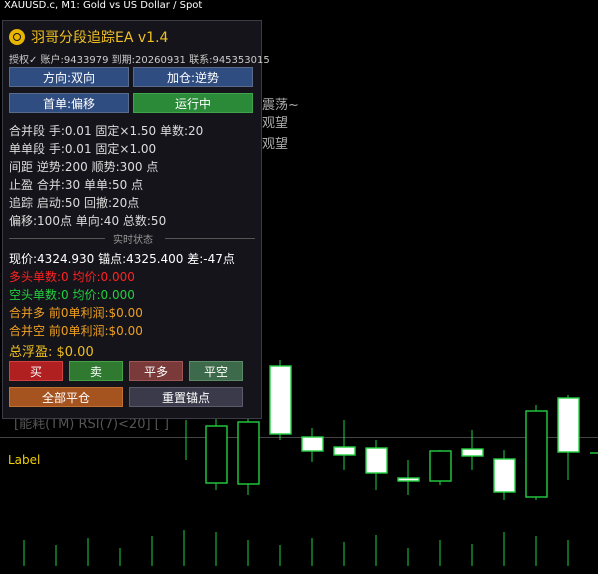 The image size is (598, 574). Describe the element at coordinates (76, 185) in the screenshot. I see `takeprofit-line: 止盈 合并:30 单单:50 点` at that location.